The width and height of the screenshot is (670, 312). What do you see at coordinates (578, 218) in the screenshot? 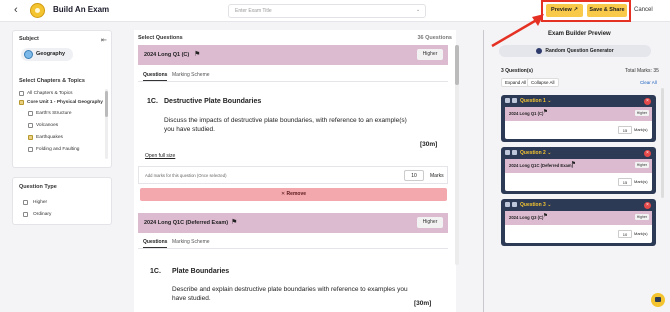
I see `preview-question-title-bar: 2024 Long Q3 (C) ⚑ Higher` at bounding box center [578, 218].